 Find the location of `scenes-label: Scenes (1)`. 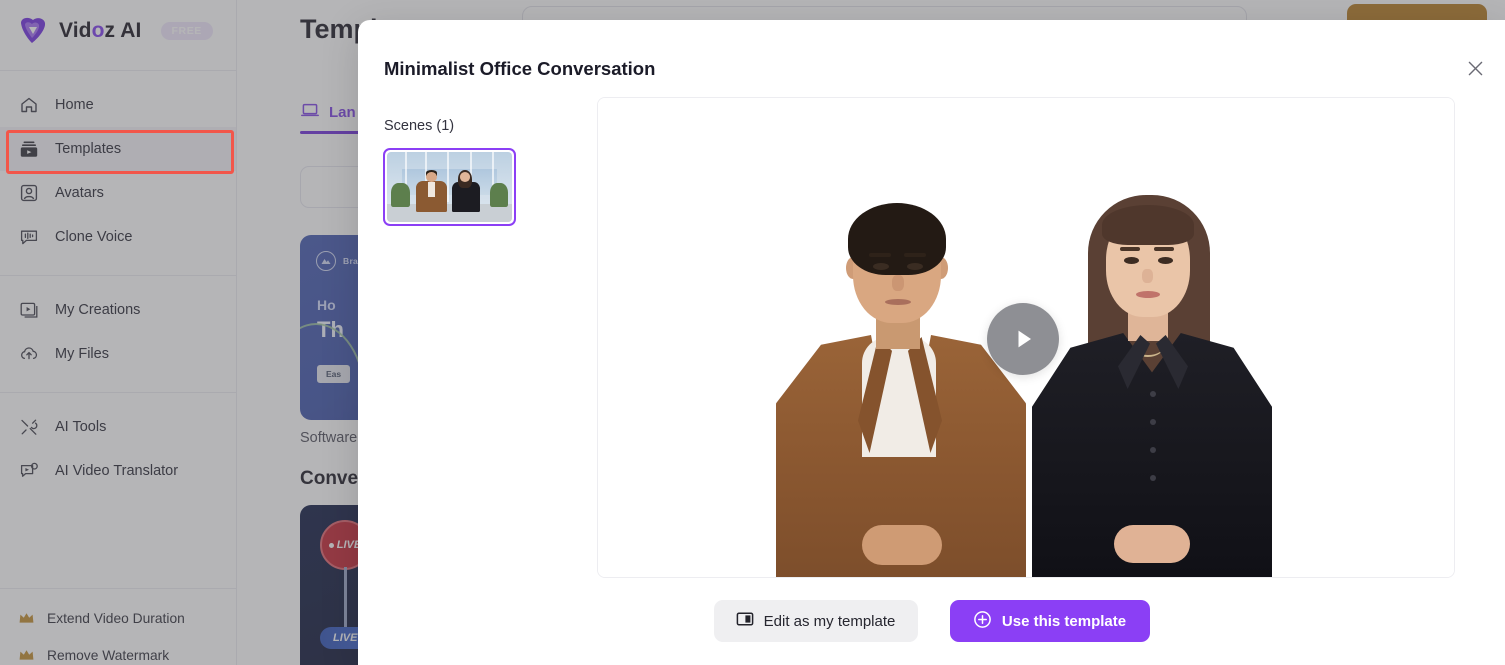

scenes-label: Scenes (1) is located at coordinates (419, 126).